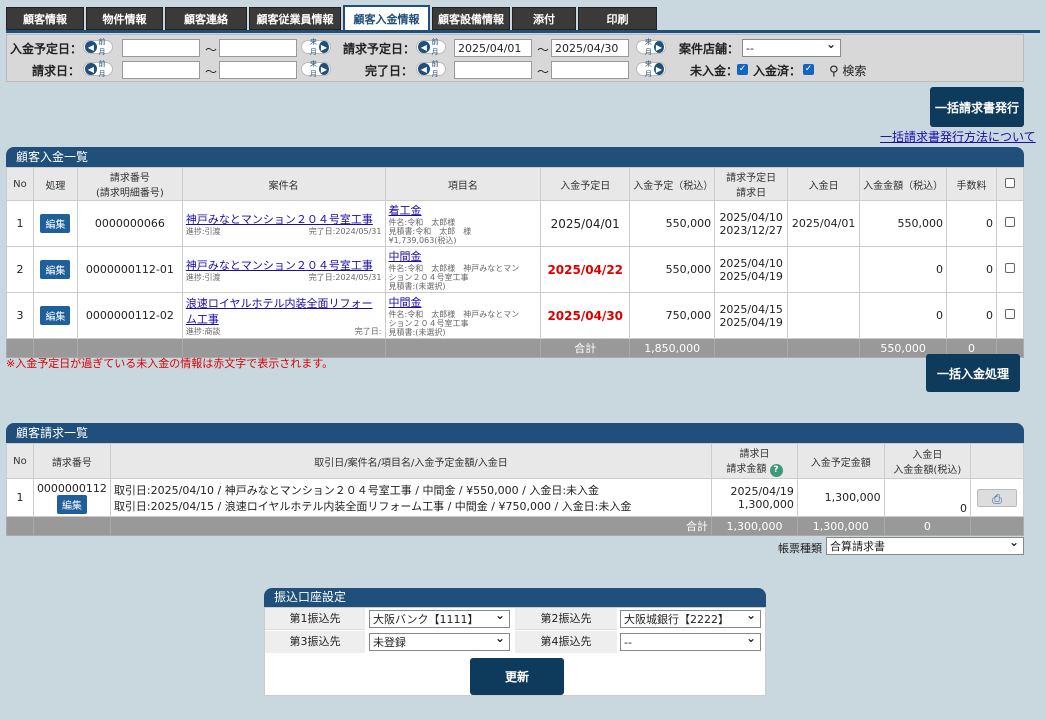  I want to click on paid-label: 入金済：, so click(777, 71).